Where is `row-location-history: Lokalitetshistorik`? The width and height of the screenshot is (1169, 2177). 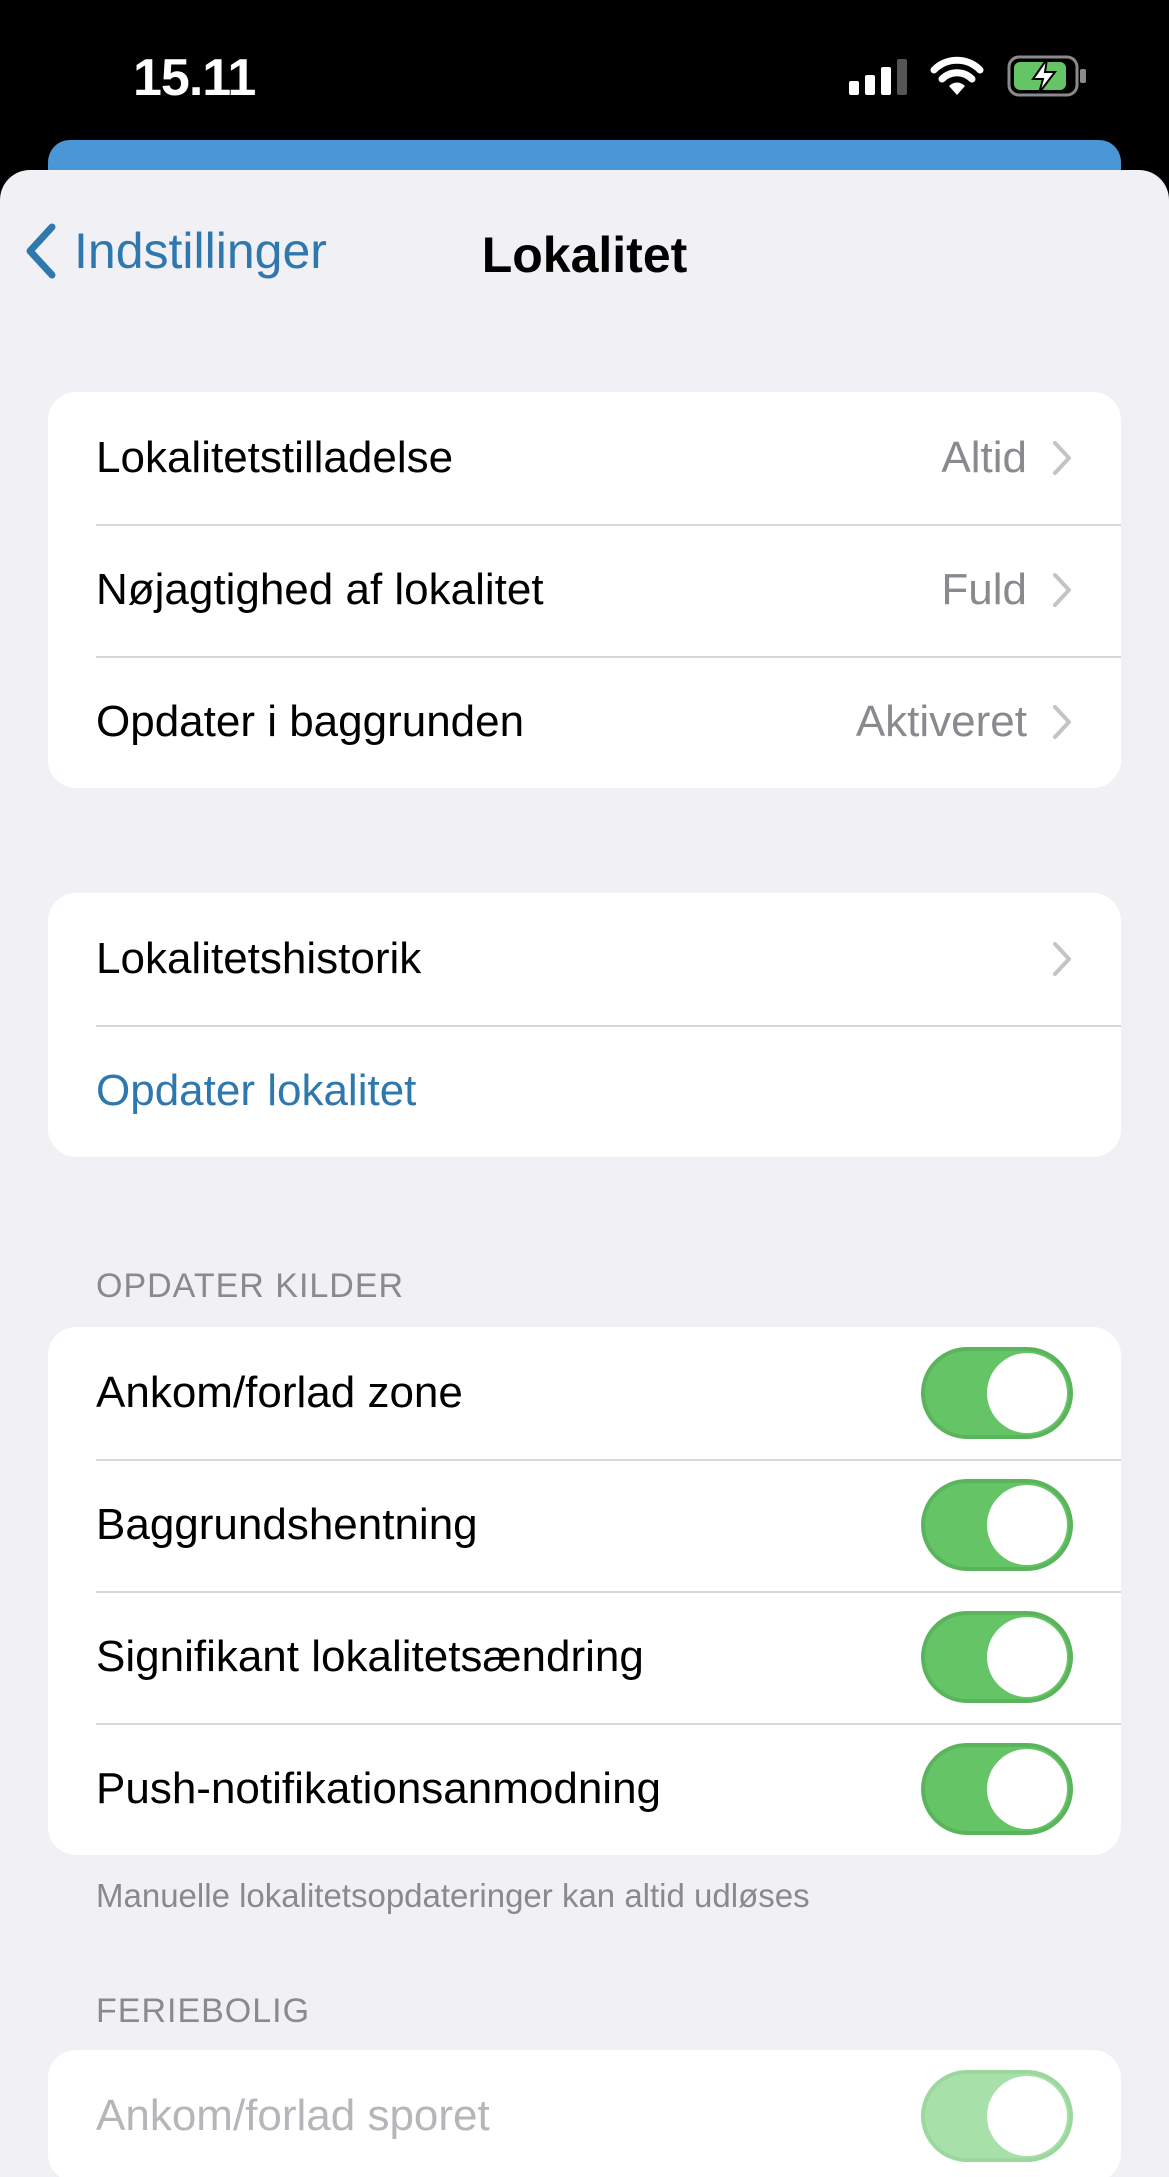
row-location-history: Lokalitetshistorik is located at coordinates (584, 959).